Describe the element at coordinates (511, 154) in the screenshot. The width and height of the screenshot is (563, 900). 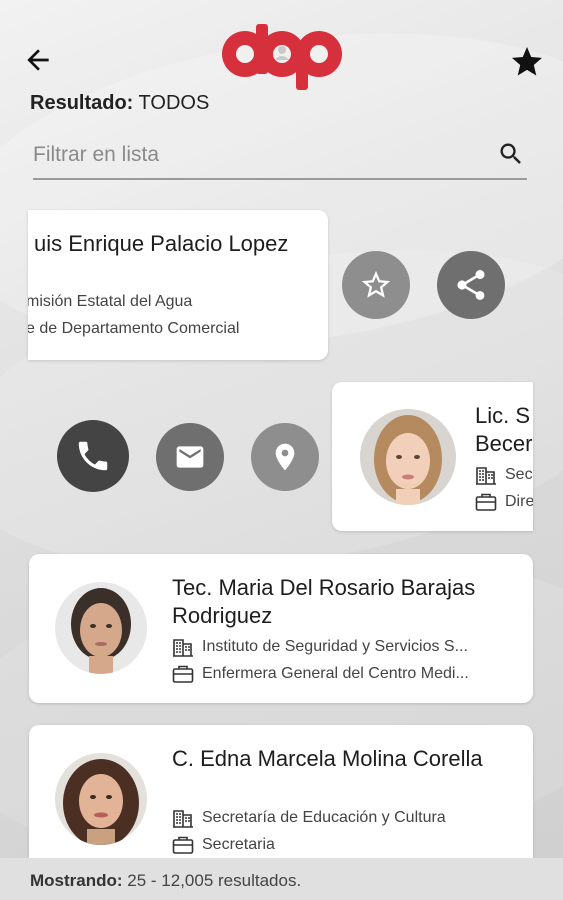
I see `search-icon` at that location.